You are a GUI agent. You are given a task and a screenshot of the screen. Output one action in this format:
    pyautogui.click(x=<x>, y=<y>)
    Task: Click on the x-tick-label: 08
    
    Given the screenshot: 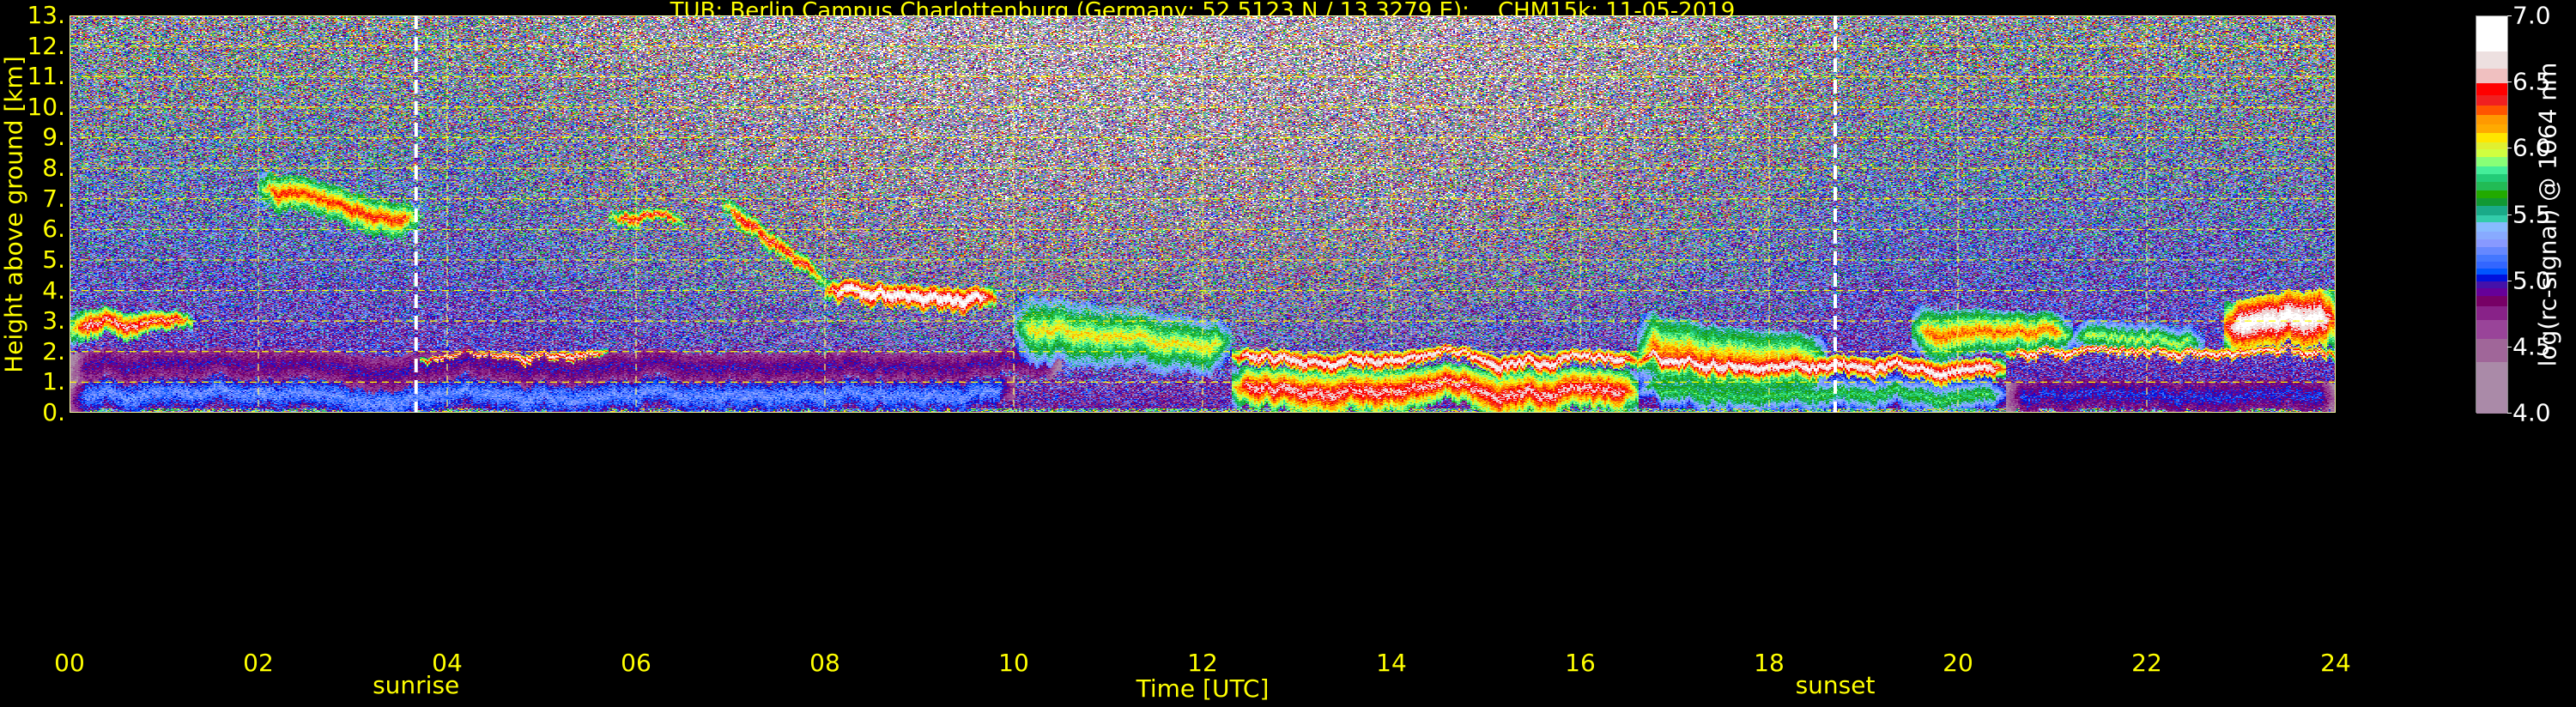 What is the action you would take?
    pyautogui.click(x=824, y=663)
    